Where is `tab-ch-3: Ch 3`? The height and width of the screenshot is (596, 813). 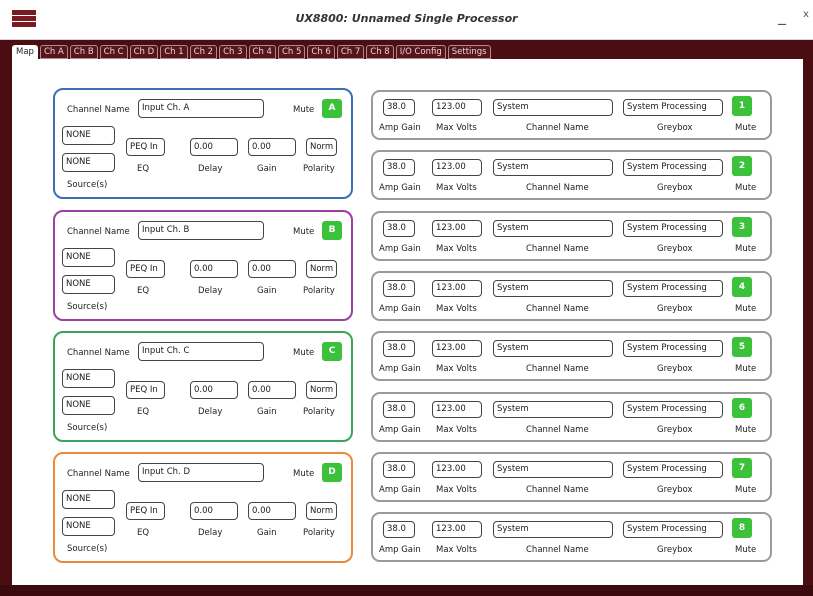
tab-ch-3: Ch 3 is located at coordinates (233, 52).